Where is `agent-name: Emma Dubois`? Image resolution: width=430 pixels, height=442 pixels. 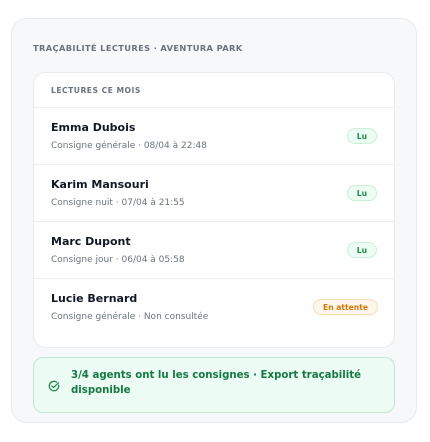 agent-name: Emma Dubois is located at coordinates (93, 127).